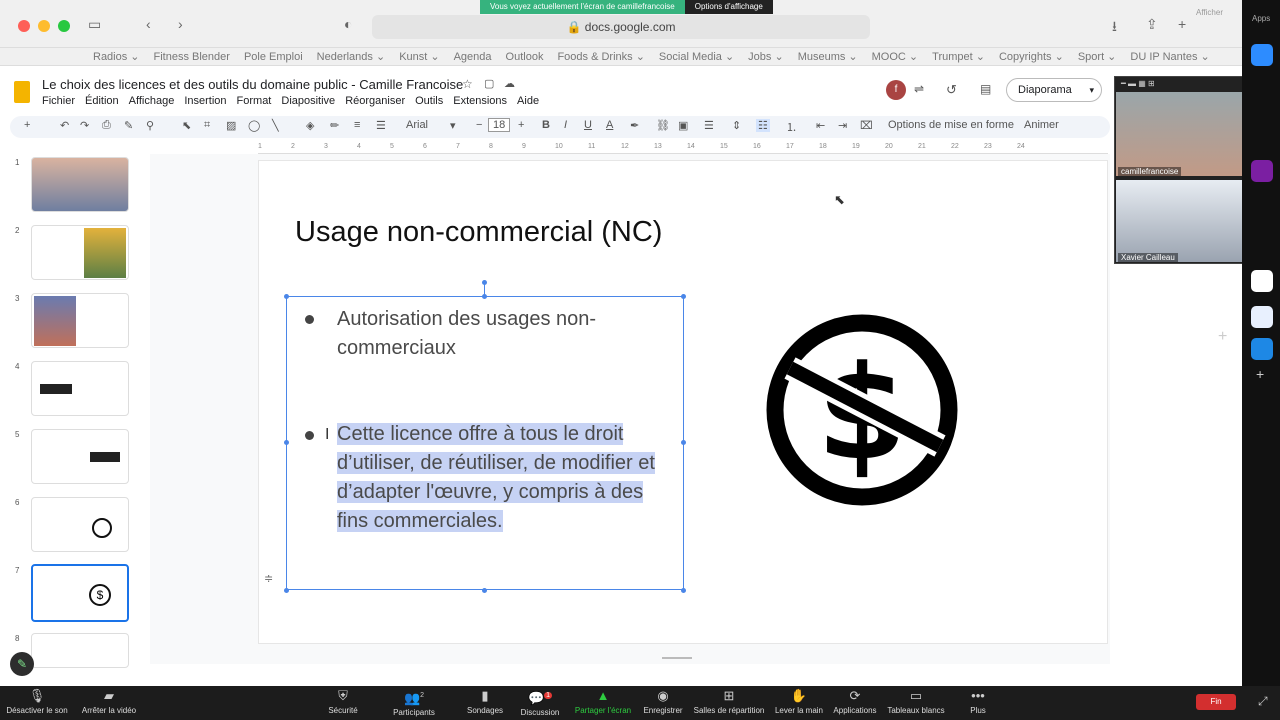  What do you see at coordinates (951, 125) in the screenshot?
I see `format-options-button: Options de mise en forme` at bounding box center [951, 125].